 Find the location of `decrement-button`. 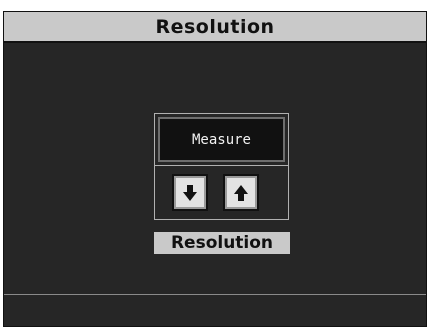

decrement-button is located at coordinates (190, 192).